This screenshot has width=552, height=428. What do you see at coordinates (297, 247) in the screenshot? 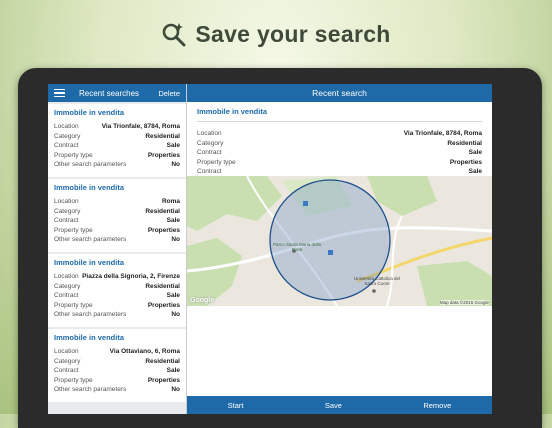
I see `map-label-park: Parco Santa Maria della Pietà` at bounding box center [297, 247].